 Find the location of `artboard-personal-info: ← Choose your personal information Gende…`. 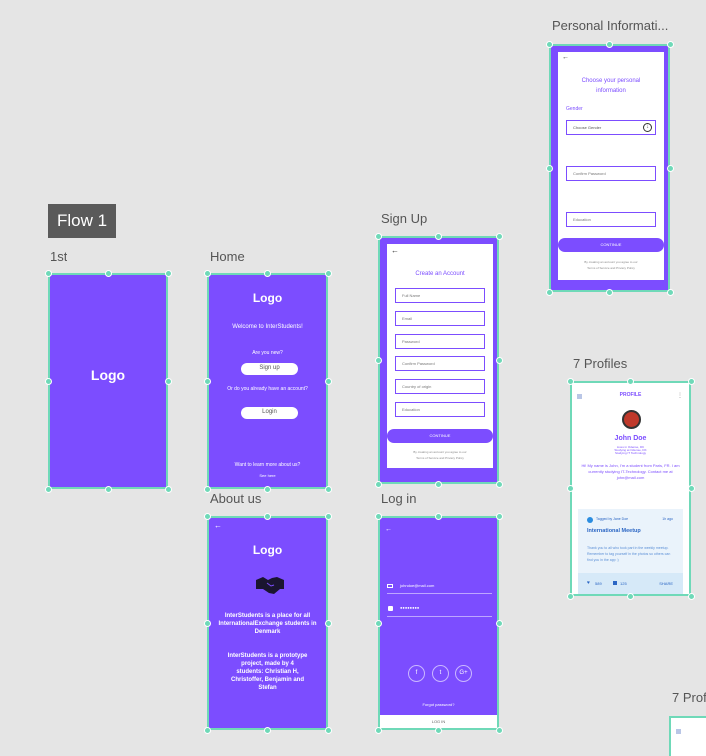

artboard-personal-info: ← Choose your personal information Gende… is located at coordinates (609, 168).